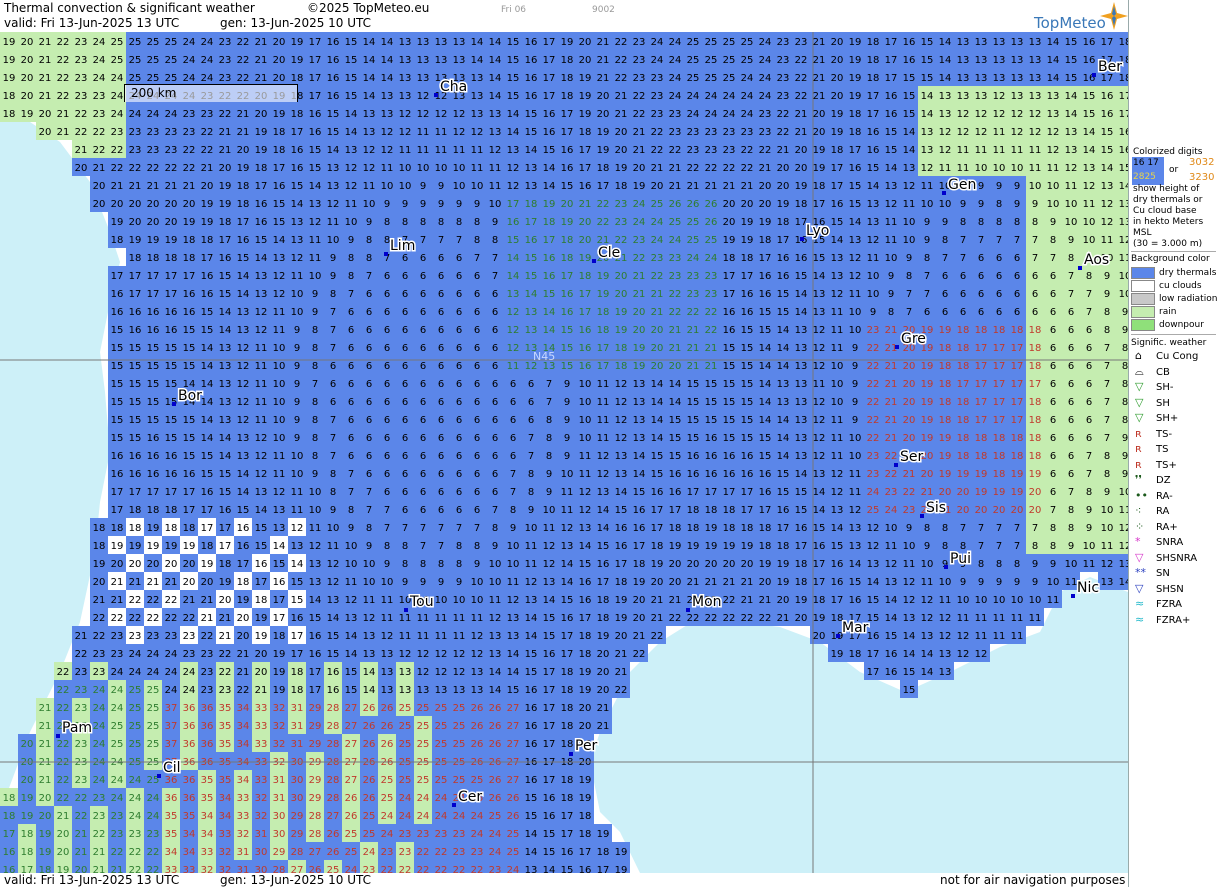 Image resolution: width=1219 pixels, height=887 pixels. What do you see at coordinates (1053, 258) in the screenshot?
I see `cell-digit: 7` at bounding box center [1053, 258].